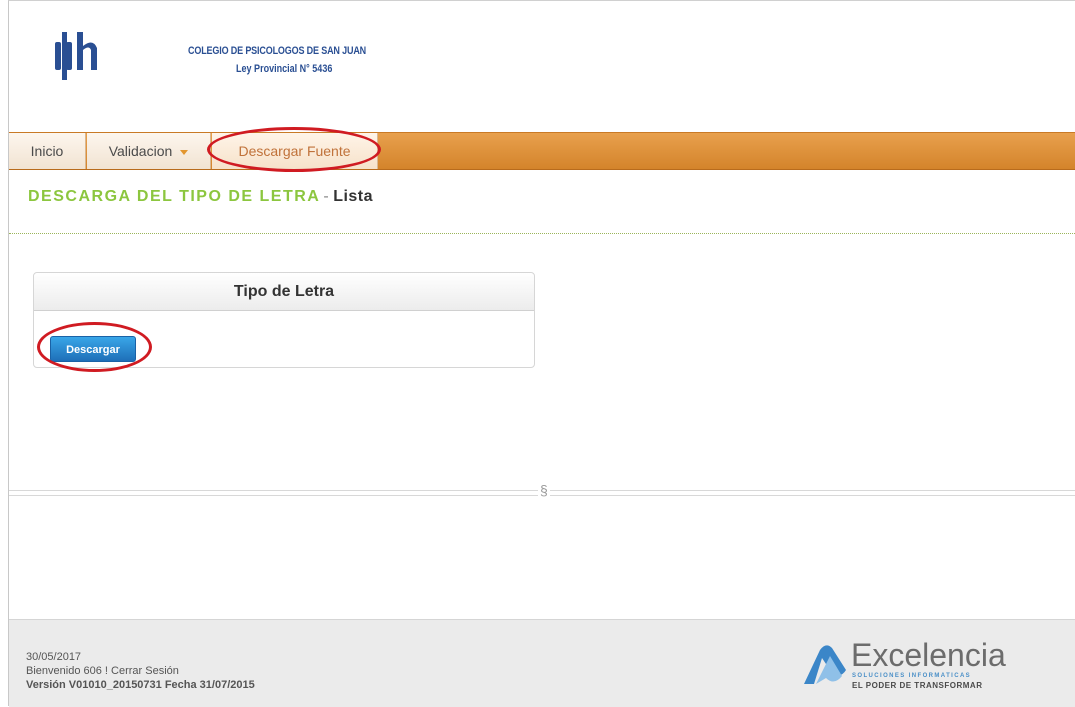 The width and height of the screenshot is (1075, 707). I want to click on nav-validacion: Validacion, so click(149, 151).